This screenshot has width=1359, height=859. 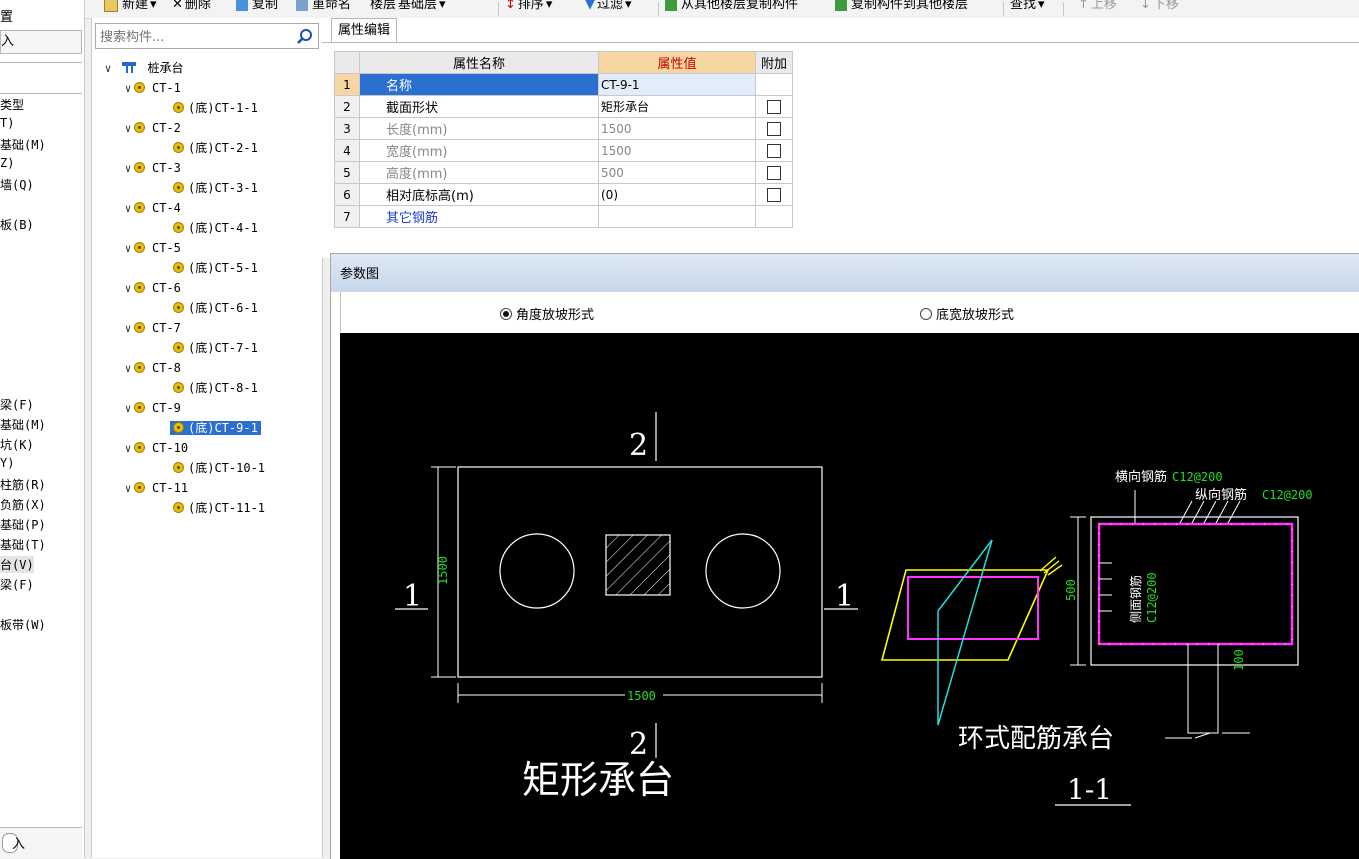 What do you see at coordinates (23, 624) in the screenshot?
I see `component-type-item: 板带(W)` at bounding box center [23, 624].